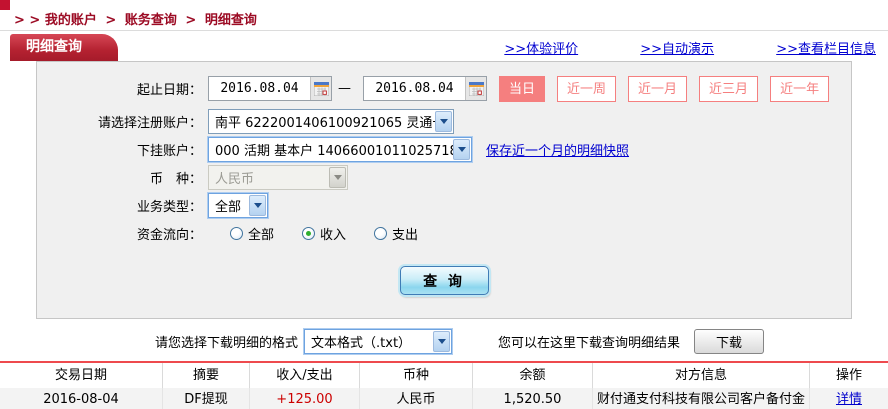 The height and width of the screenshot is (409, 888). I want to click on breadcrumb-item-account-query: 账务查询, so click(151, 20).